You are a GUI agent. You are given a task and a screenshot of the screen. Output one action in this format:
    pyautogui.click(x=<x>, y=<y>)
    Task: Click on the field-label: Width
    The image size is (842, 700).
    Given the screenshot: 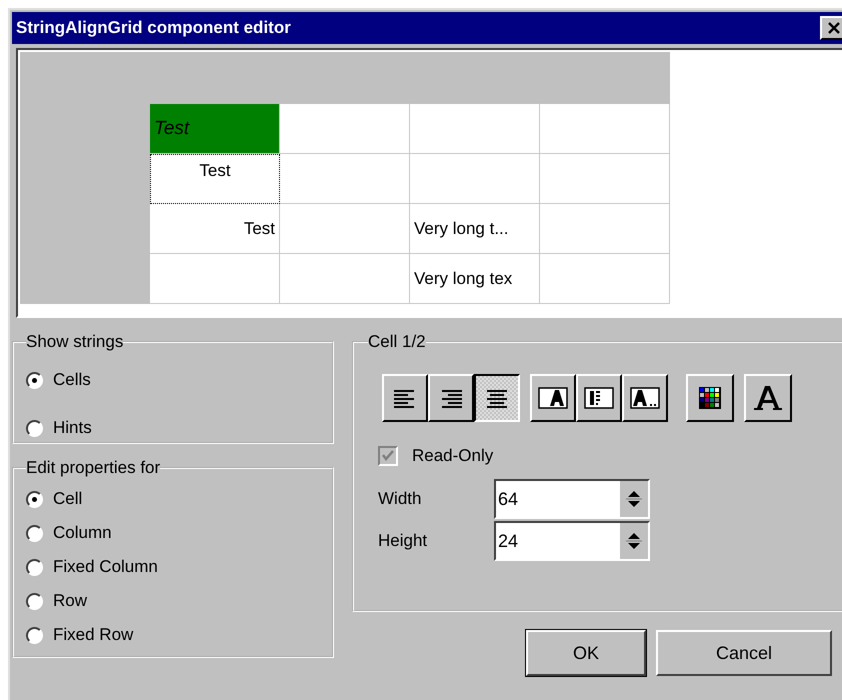 What is the action you would take?
    pyautogui.click(x=400, y=499)
    